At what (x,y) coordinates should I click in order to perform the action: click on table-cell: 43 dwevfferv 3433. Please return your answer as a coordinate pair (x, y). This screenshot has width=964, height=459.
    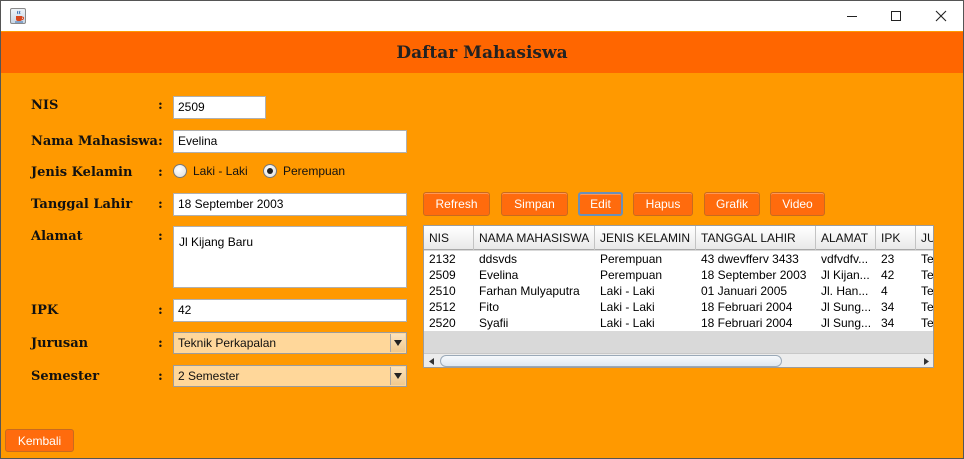
    Looking at the image, I should click on (750, 259).